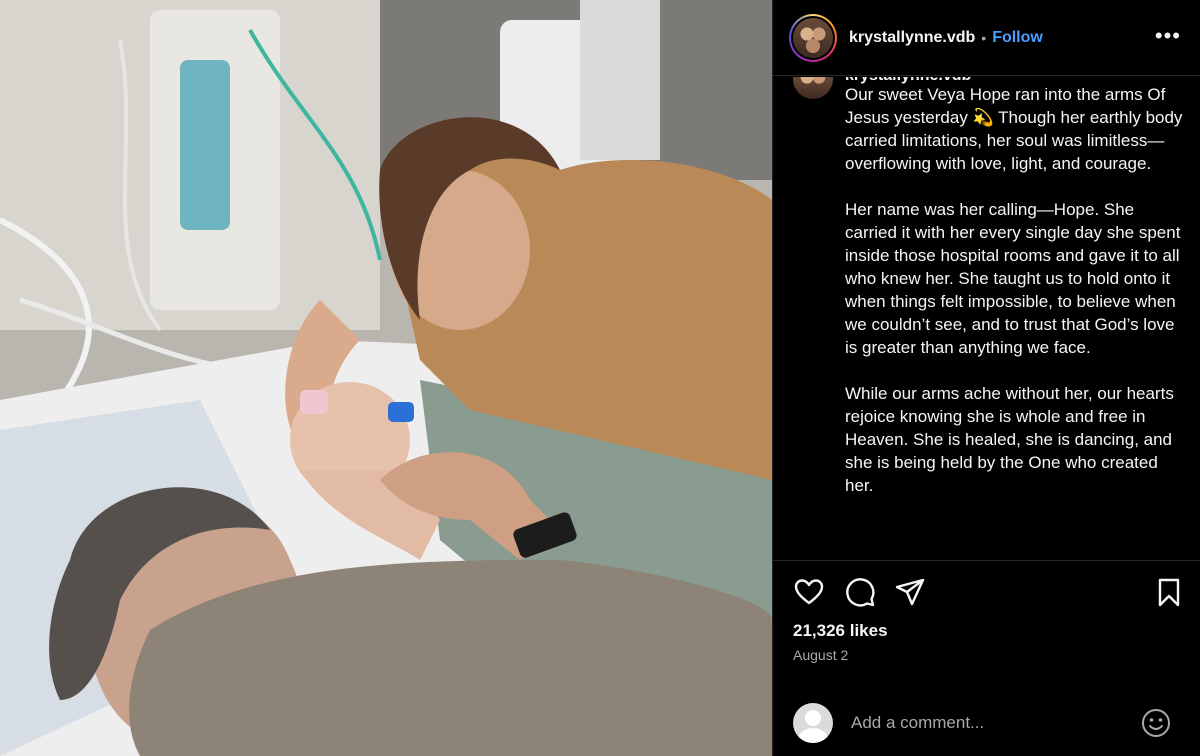  I want to click on smiley-icon, so click(1156, 723).